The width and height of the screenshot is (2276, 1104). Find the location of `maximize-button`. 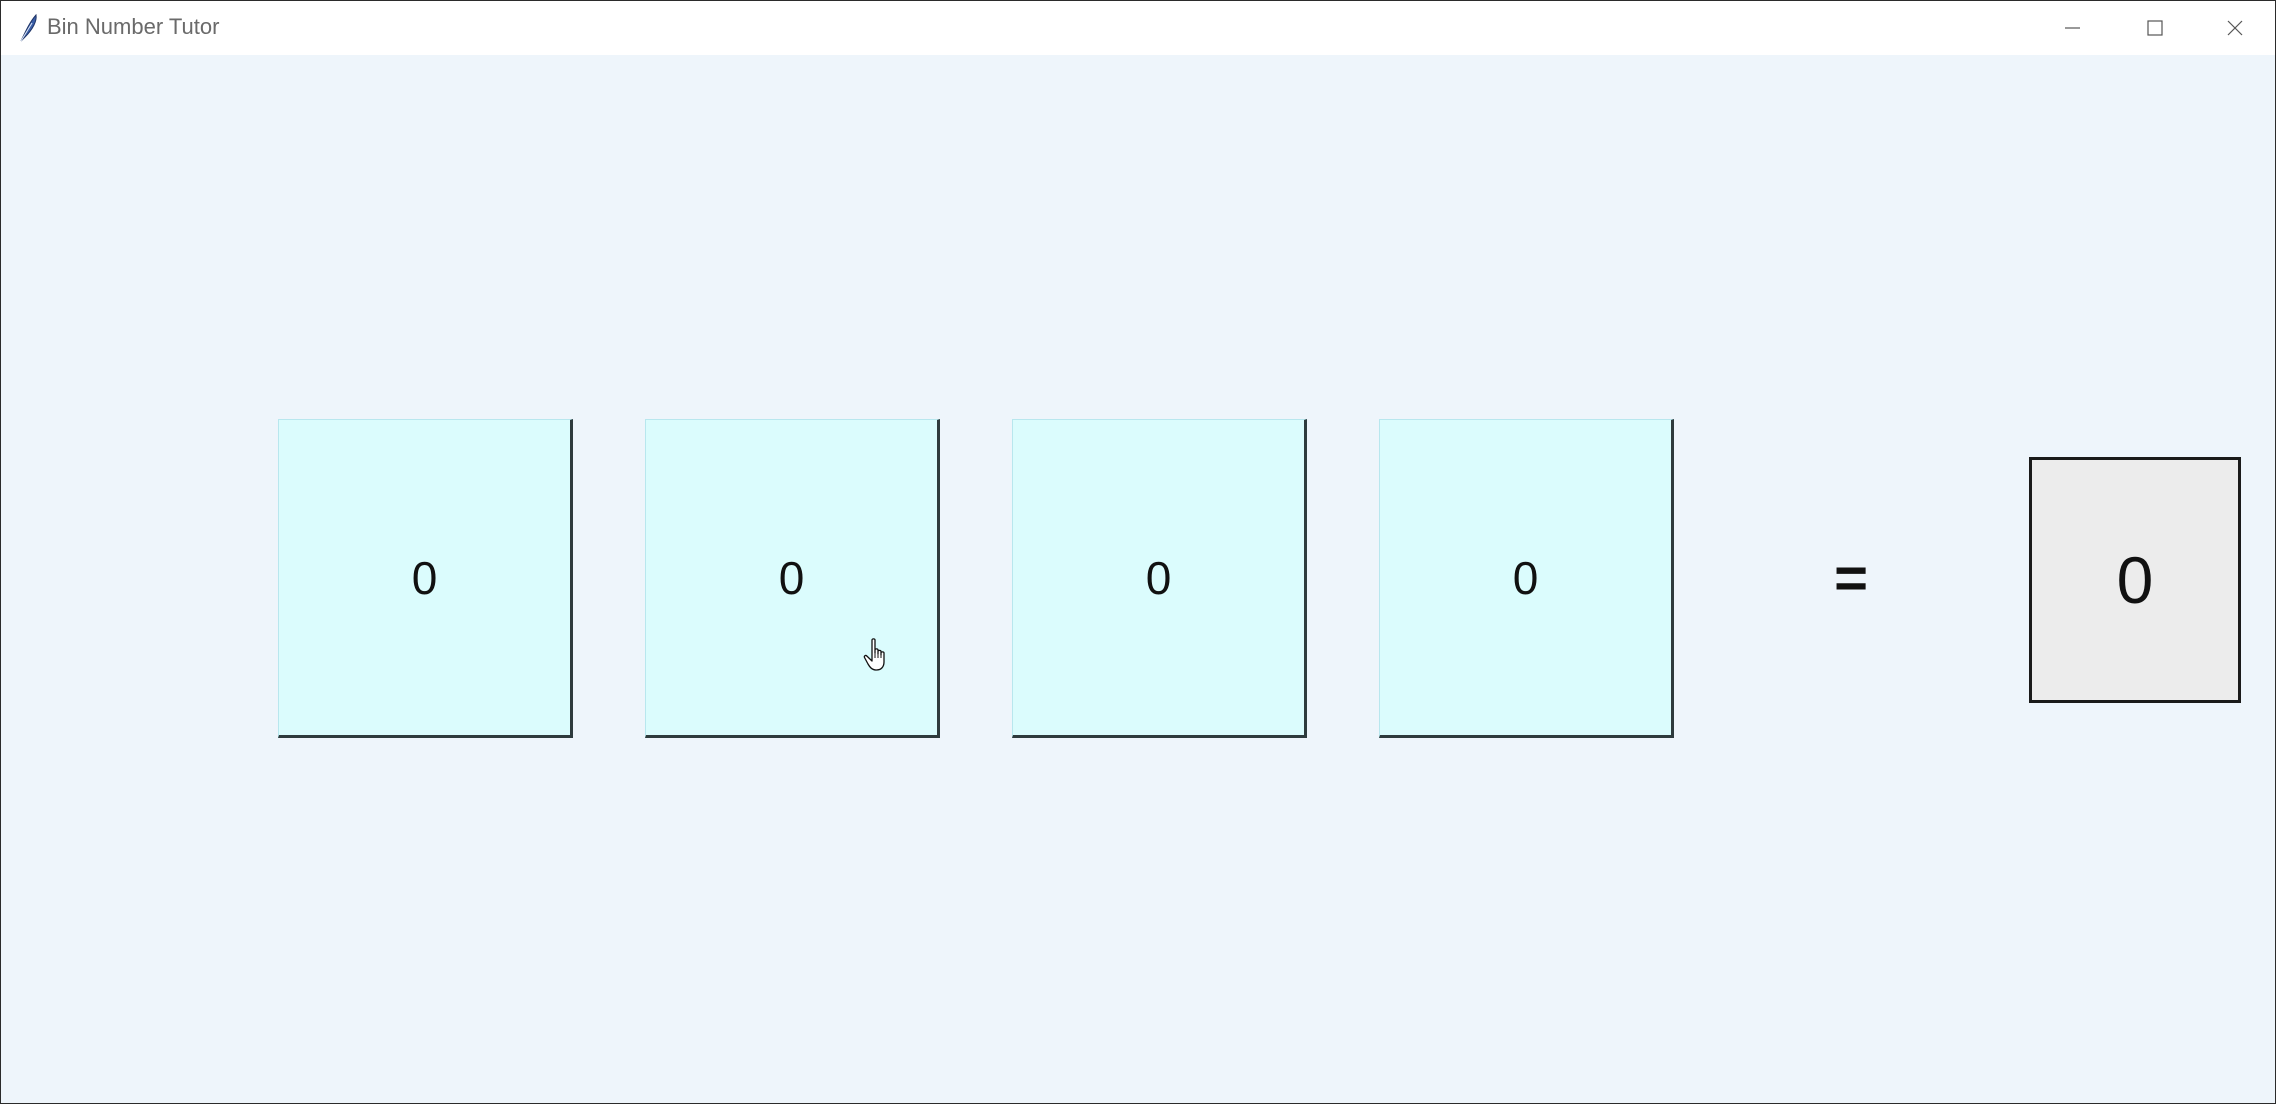

maximize-button is located at coordinates (2154, 28).